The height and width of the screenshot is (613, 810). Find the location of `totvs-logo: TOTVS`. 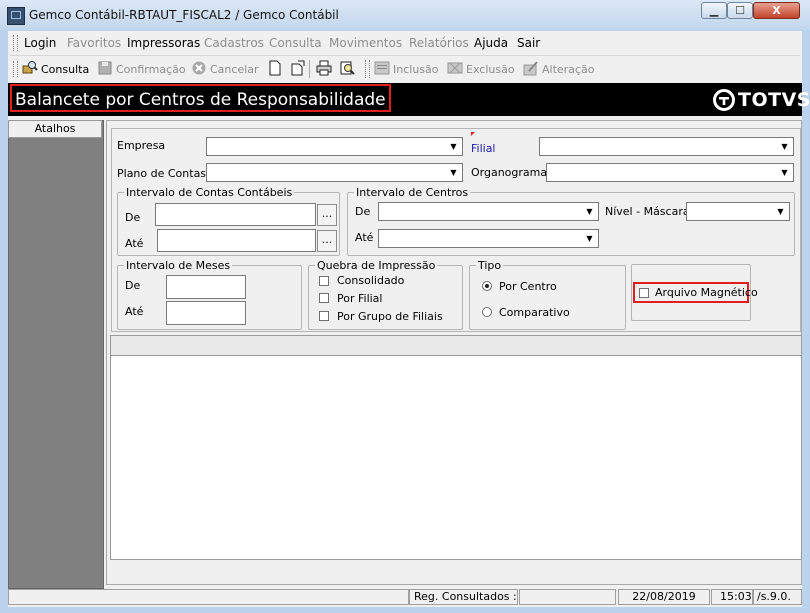

totvs-logo: TOTVS is located at coordinates (761, 100).